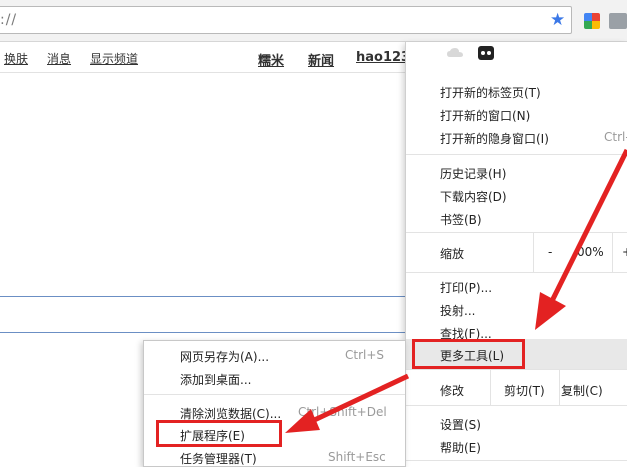 This screenshot has width=627, height=467. Describe the element at coordinates (452, 254) in the screenshot. I see `menu-zoom-label: 缩放` at that location.